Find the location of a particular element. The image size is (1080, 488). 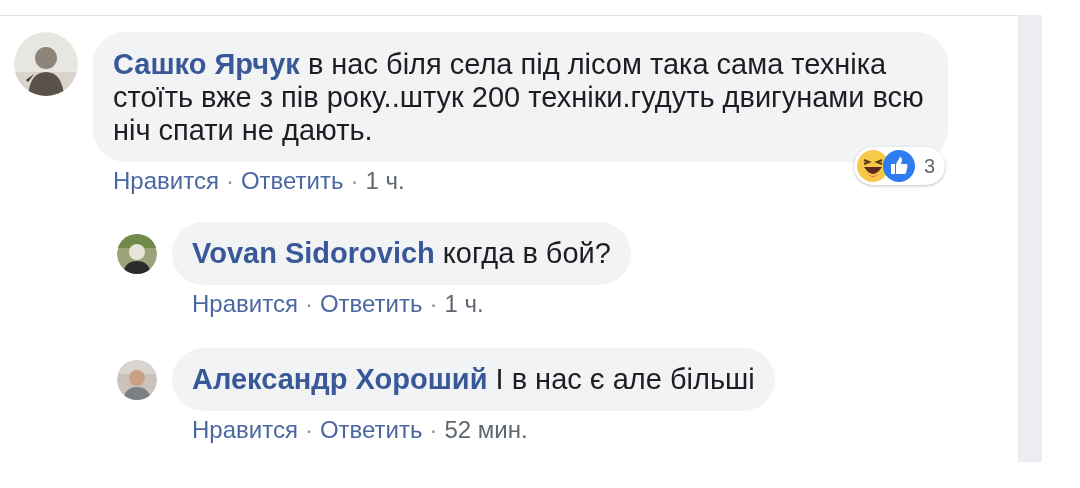

reaction-badge: 3 is located at coordinates (899, 166).